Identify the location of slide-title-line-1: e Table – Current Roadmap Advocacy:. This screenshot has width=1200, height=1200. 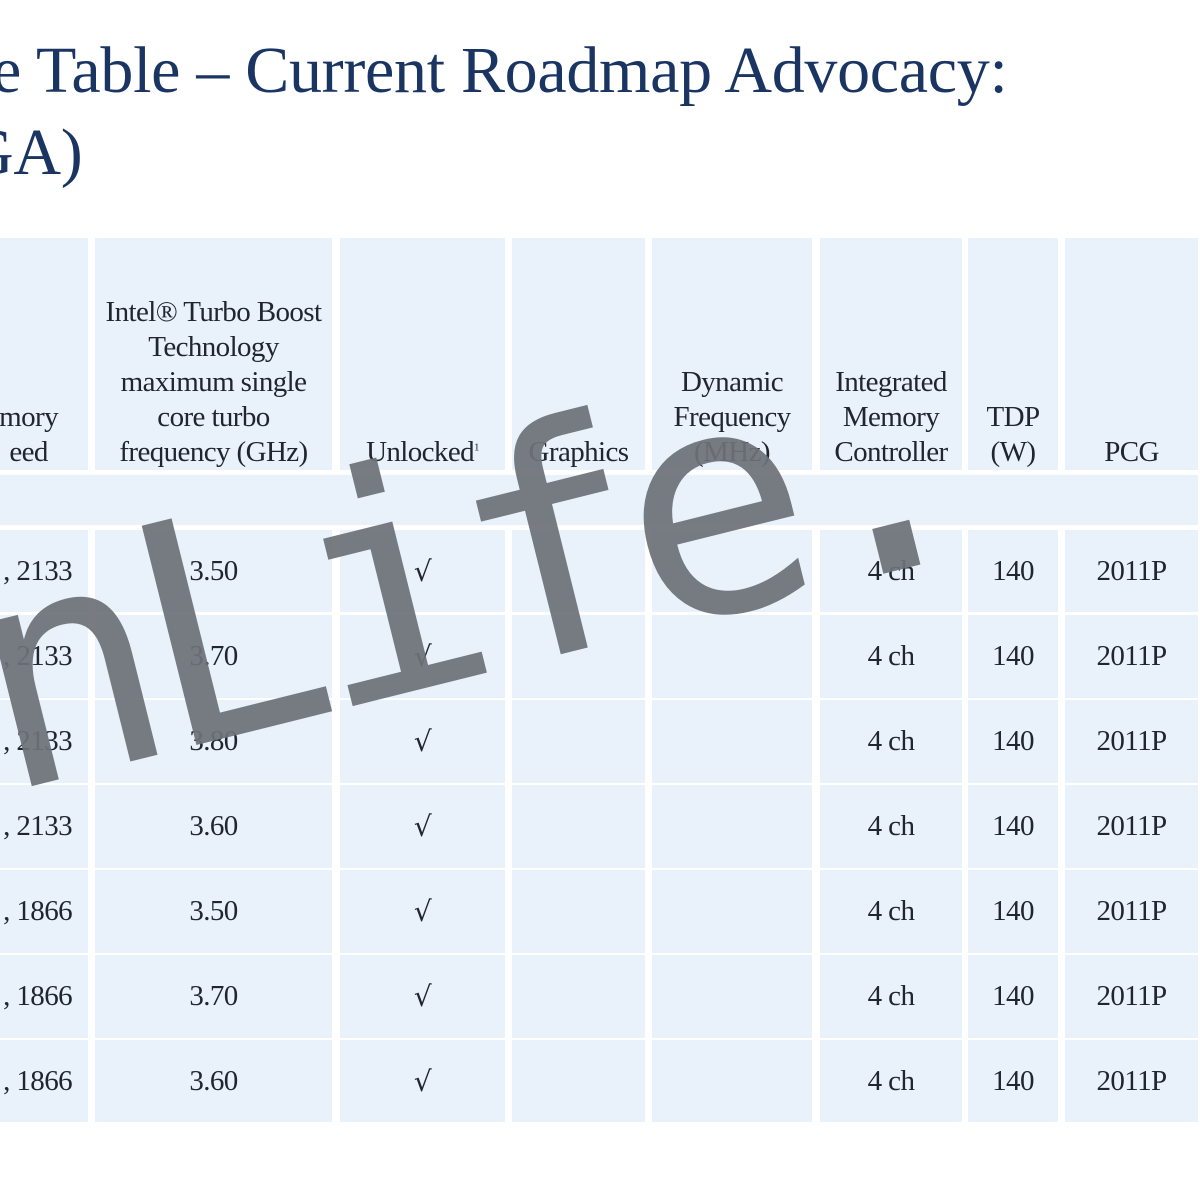
(504, 70).